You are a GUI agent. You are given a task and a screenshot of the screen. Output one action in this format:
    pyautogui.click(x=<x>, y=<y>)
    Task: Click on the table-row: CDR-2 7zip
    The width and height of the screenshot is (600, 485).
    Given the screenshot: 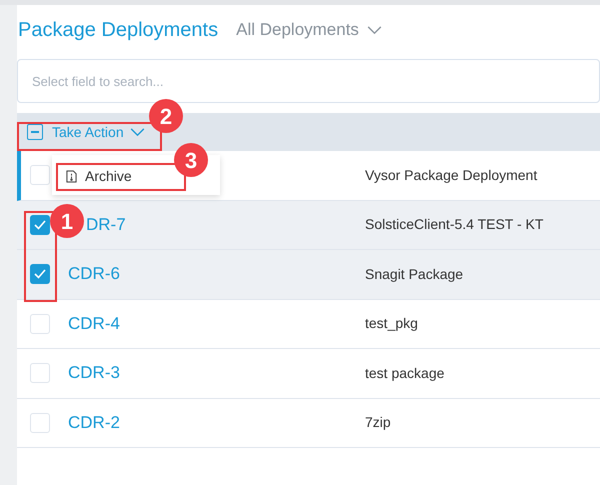 What is the action you would take?
    pyautogui.click(x=308, y=423)
    